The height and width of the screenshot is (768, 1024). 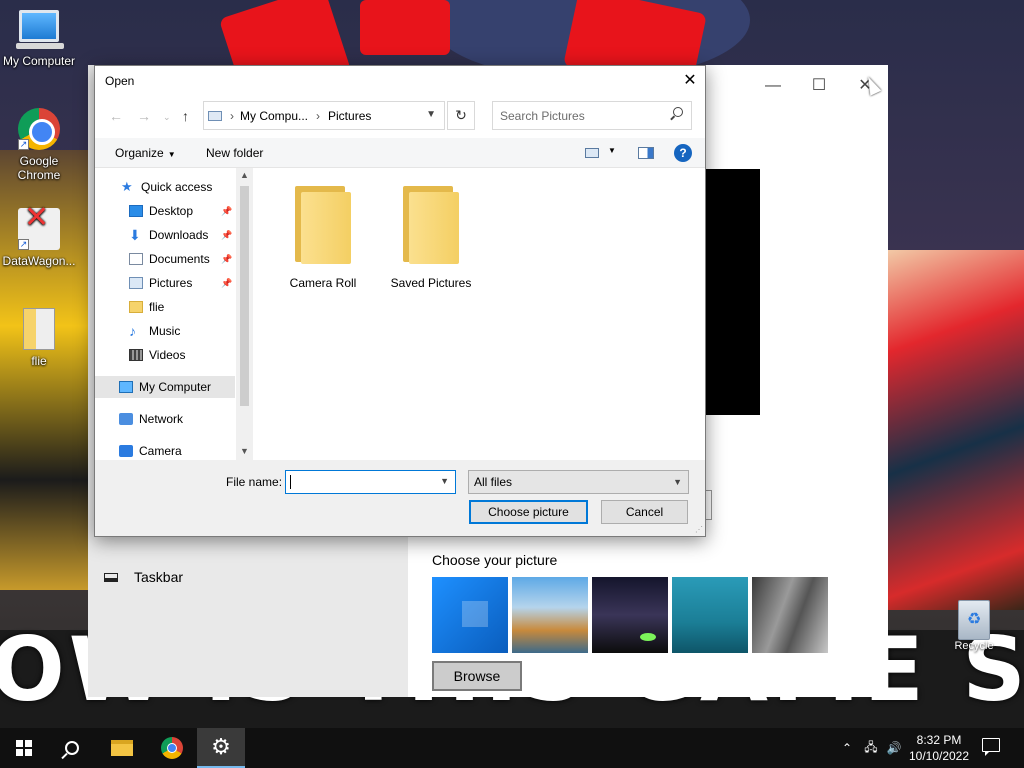 What do you see at coordinates (39, 129) in the screenshot?
I see `chrome-icon: ↗` at bounding box center [39, 129].